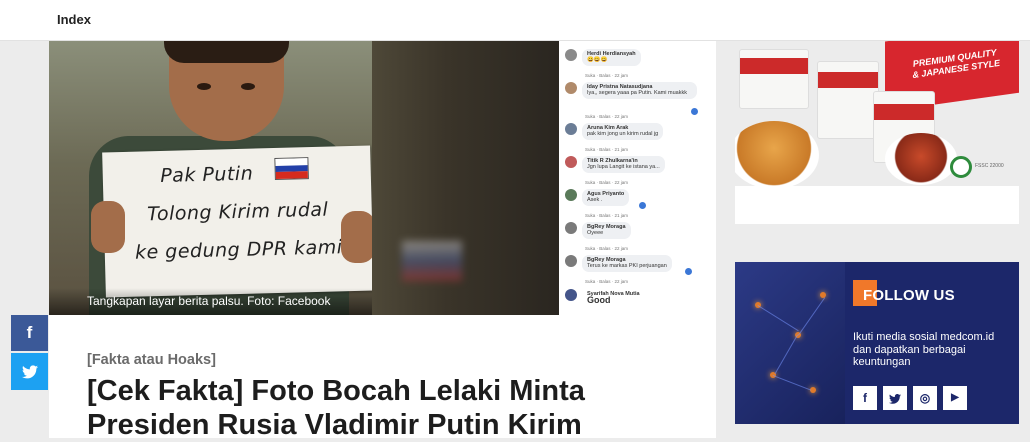 The width and height of the screenshot is (1030, 442). I want to click on follow-us-title: FOLLOW US, so click(909, 295).